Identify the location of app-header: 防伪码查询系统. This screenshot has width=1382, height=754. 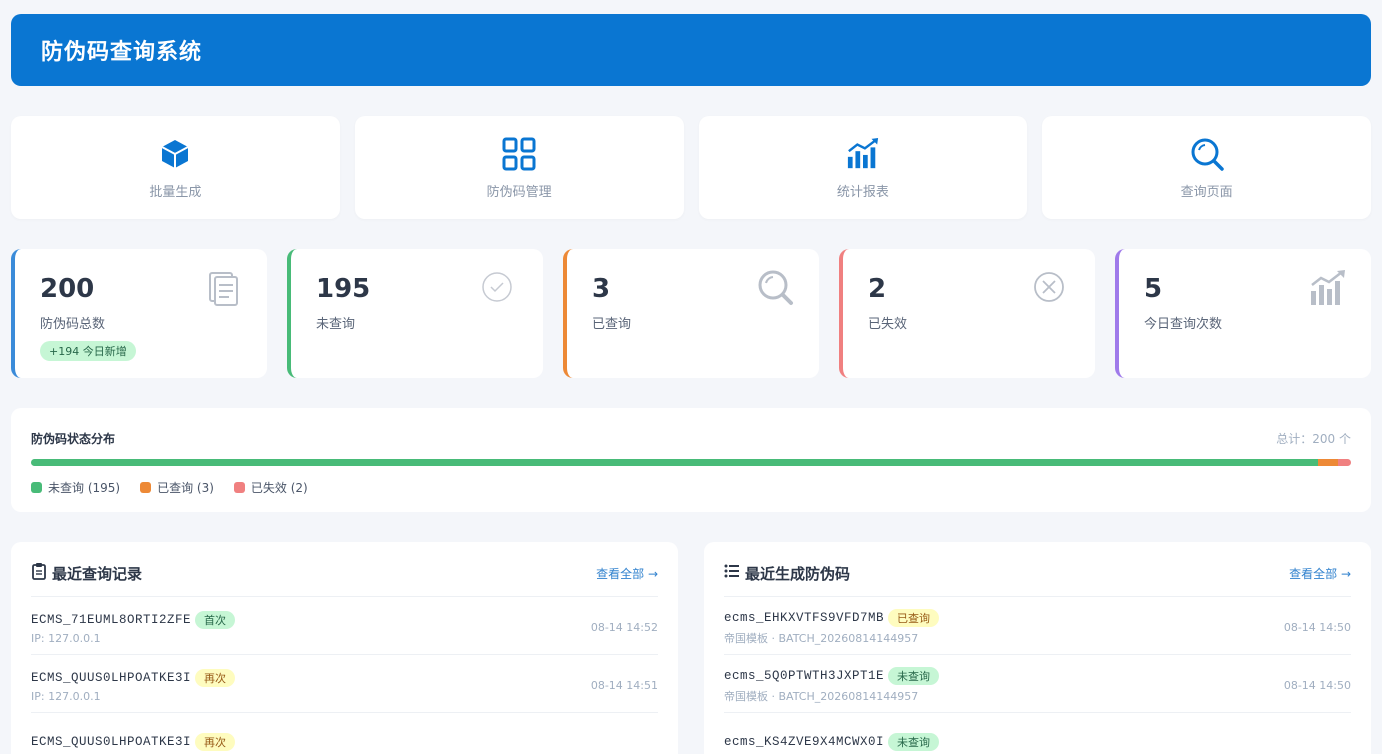
(691, 50).